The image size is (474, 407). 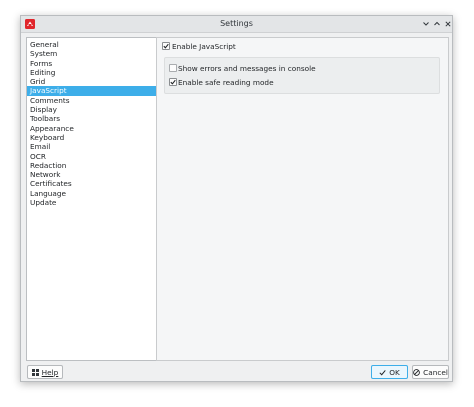 I want to click on title-bar: Settings, so click(x=236, y=24).